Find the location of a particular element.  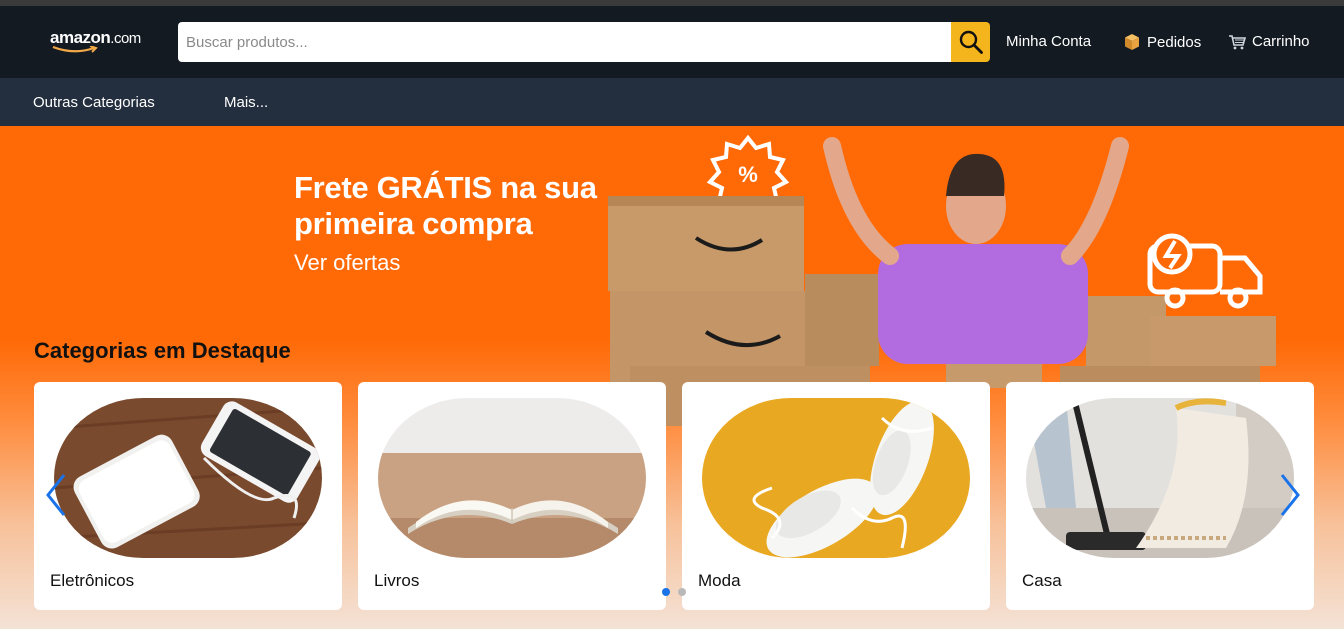

vacuum-rug-image is located at coordinates (1160, 478).